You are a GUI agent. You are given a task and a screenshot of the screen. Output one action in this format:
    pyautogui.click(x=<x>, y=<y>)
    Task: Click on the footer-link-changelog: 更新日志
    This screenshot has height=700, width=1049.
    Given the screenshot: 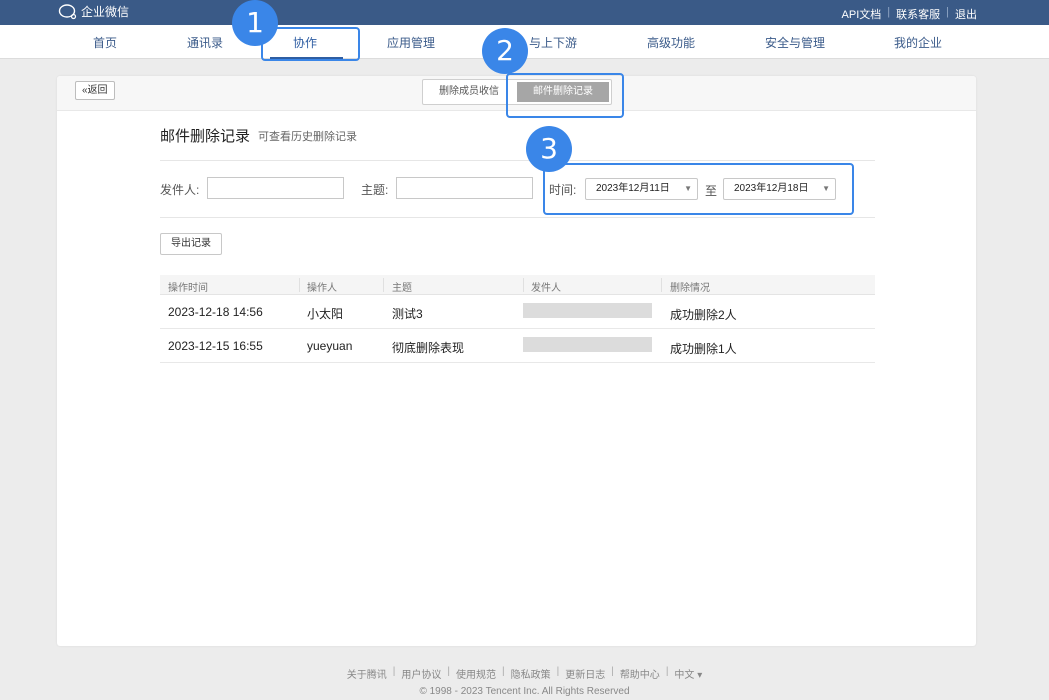 What is the action you would take?
    pyautogui.click(x=585, y=673)
    